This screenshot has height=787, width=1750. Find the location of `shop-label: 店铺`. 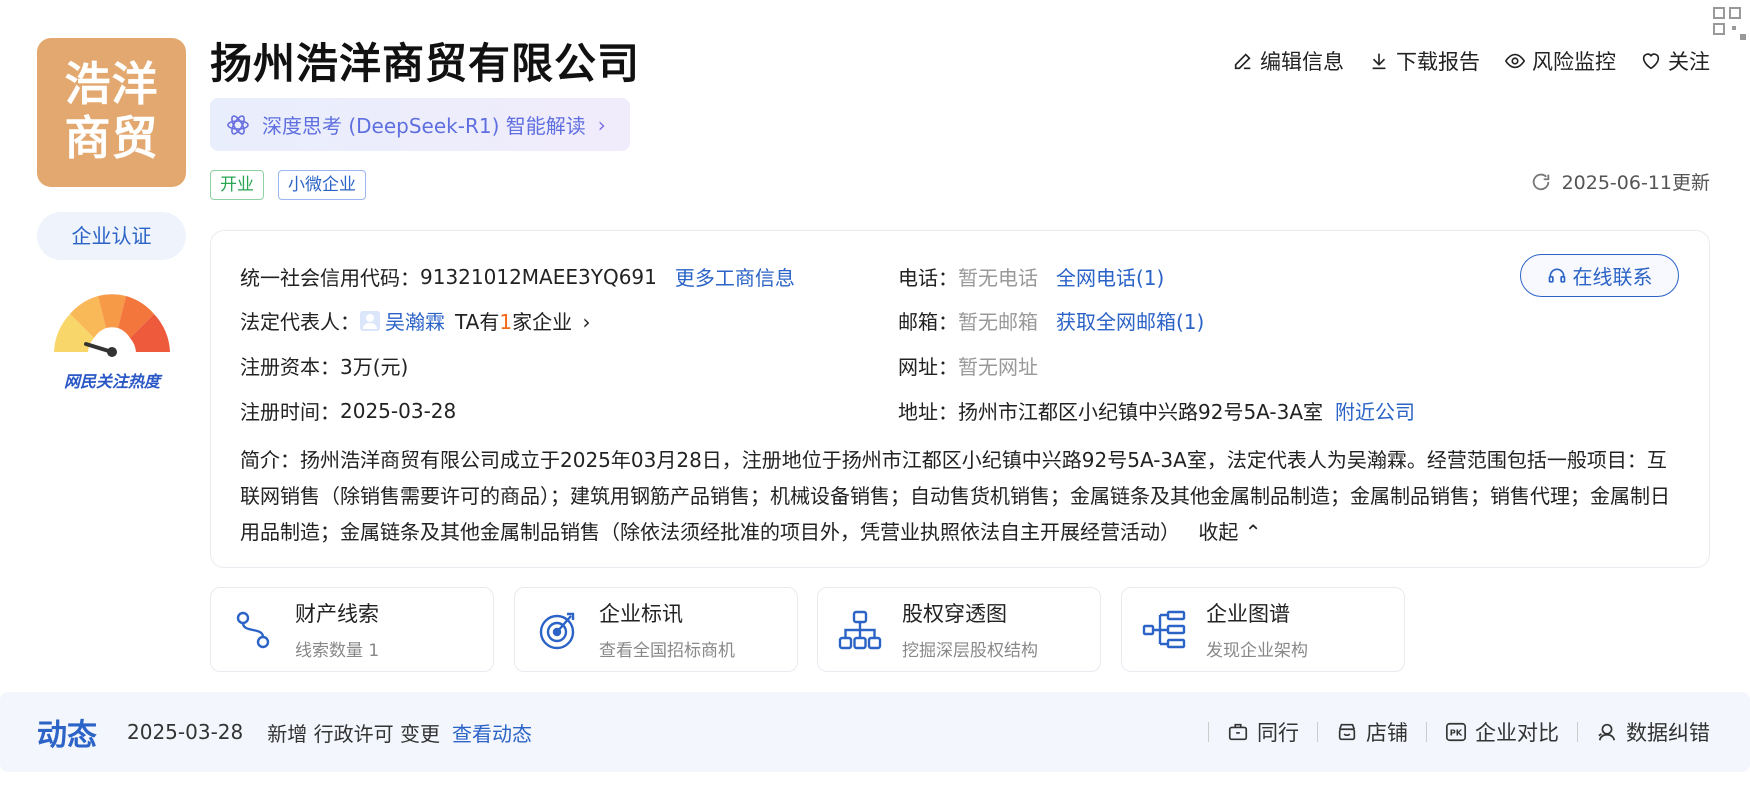

shop-label: 店铺 is located at coordinates (1387, 733).